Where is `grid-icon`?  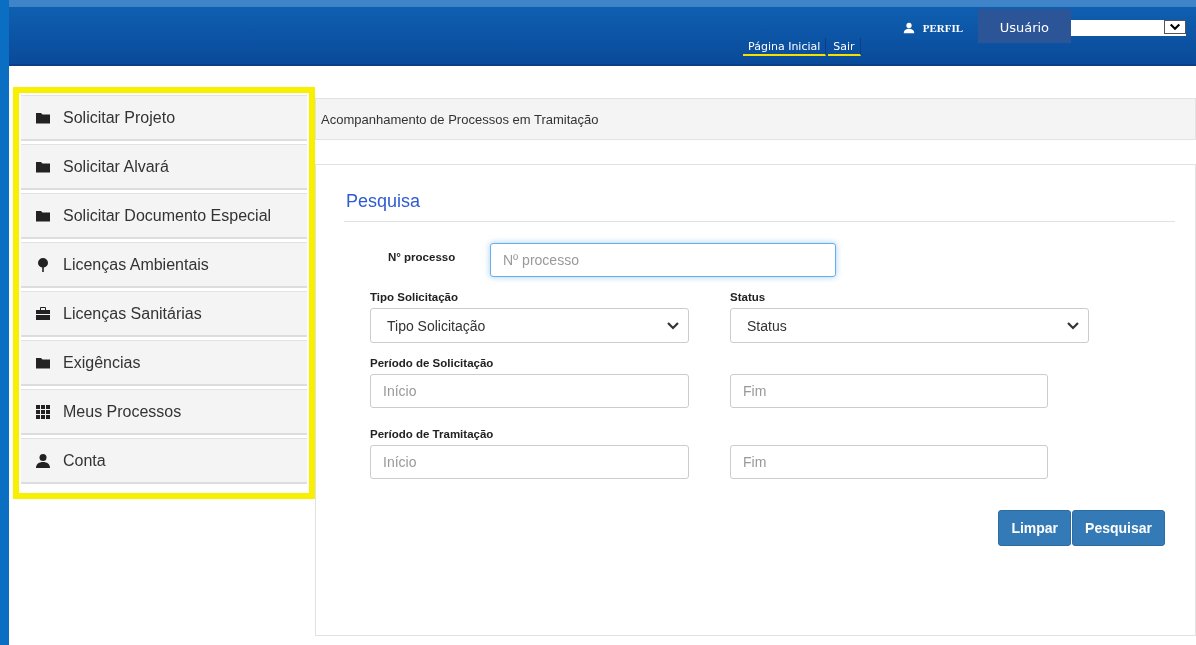 grid-icon is located at coordinates (43, 411).